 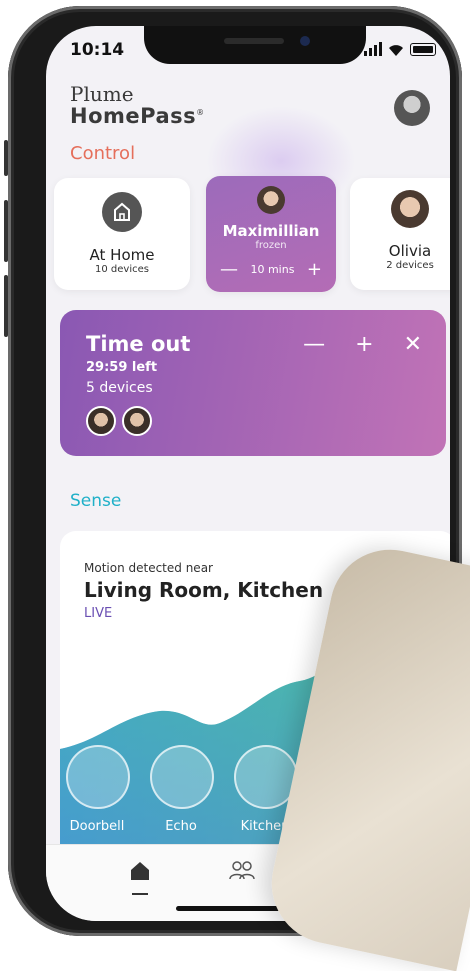 What do you see at coordinates (254, 41) in the screenshot?
I see `speaker` at bounding box center [254, 41].